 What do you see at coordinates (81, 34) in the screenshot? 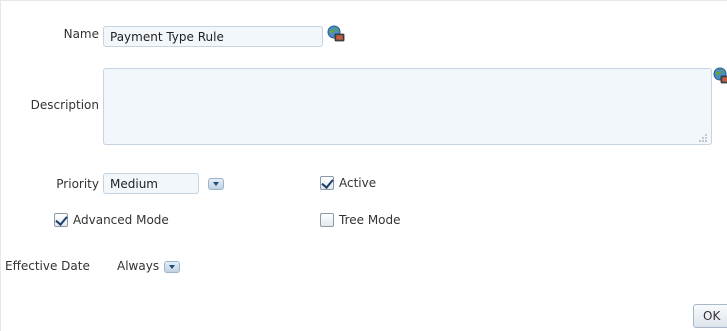
I see `name-label: Name` at bounding box center [81, 34].